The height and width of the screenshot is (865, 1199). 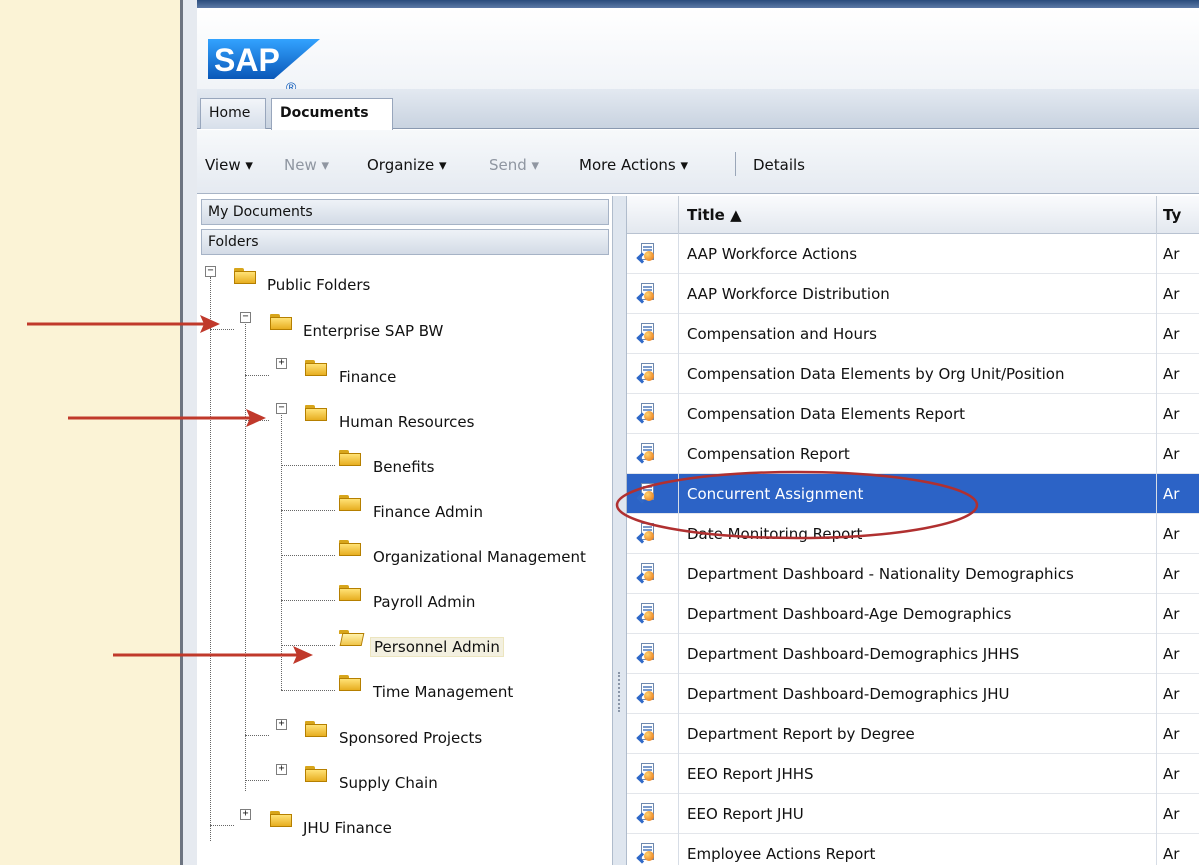 I want to click on table-row: Compensation Data Elements Report Ar, so click(x=913, y=414).